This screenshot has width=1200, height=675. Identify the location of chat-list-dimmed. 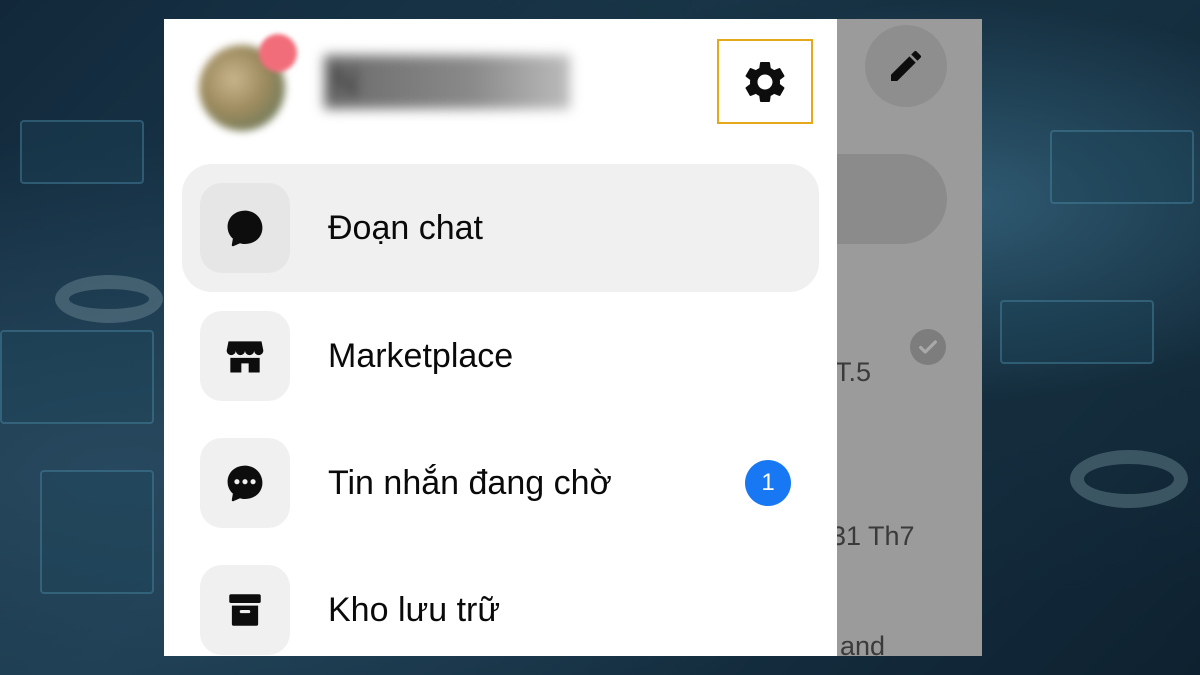
(909, 337).